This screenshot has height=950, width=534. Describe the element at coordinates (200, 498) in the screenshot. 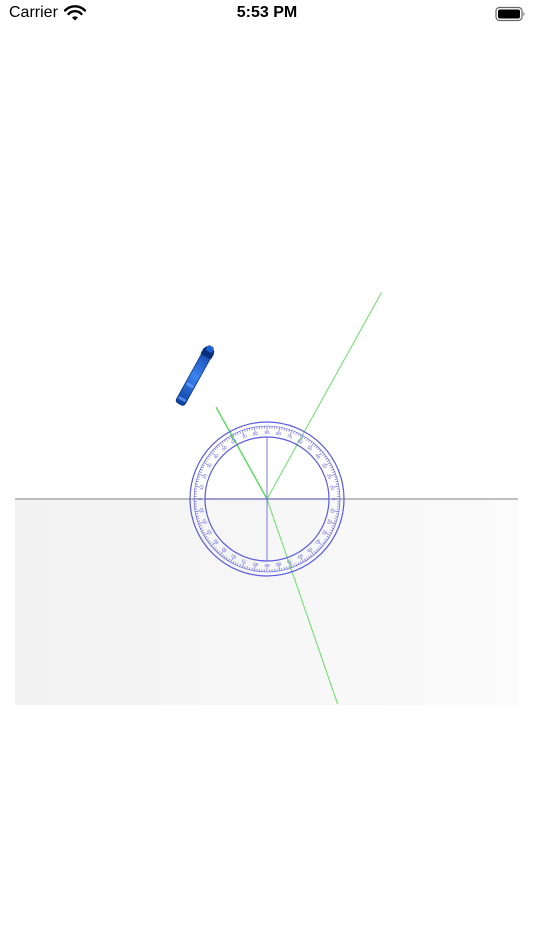

I see `protractor-label: 0` at that location.